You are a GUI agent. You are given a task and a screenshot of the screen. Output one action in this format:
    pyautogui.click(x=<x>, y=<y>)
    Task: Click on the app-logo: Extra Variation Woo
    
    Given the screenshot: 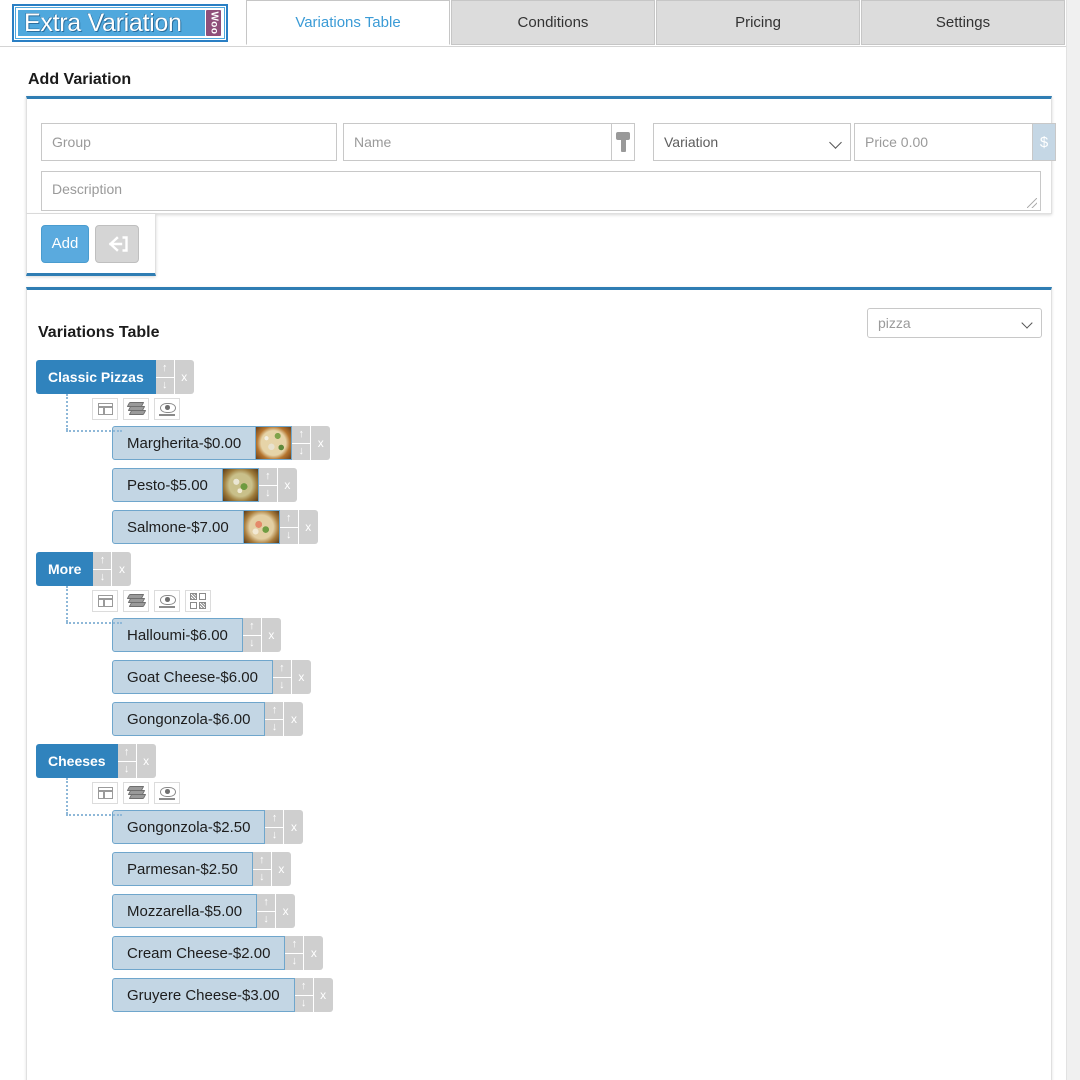 What is the action you would take?
    pyautogui.click(x=120, y=23)
    